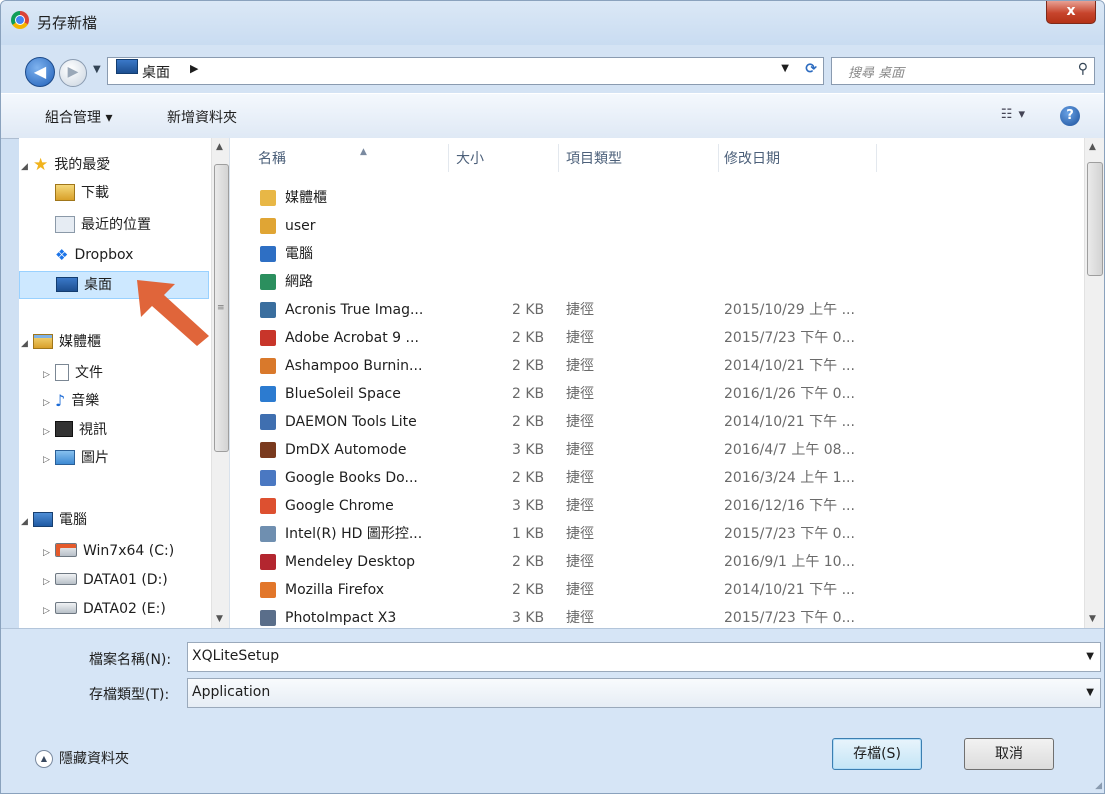 The image size is (1105, 794). I want to click on nav-label: 音樂, so click(85, 401).